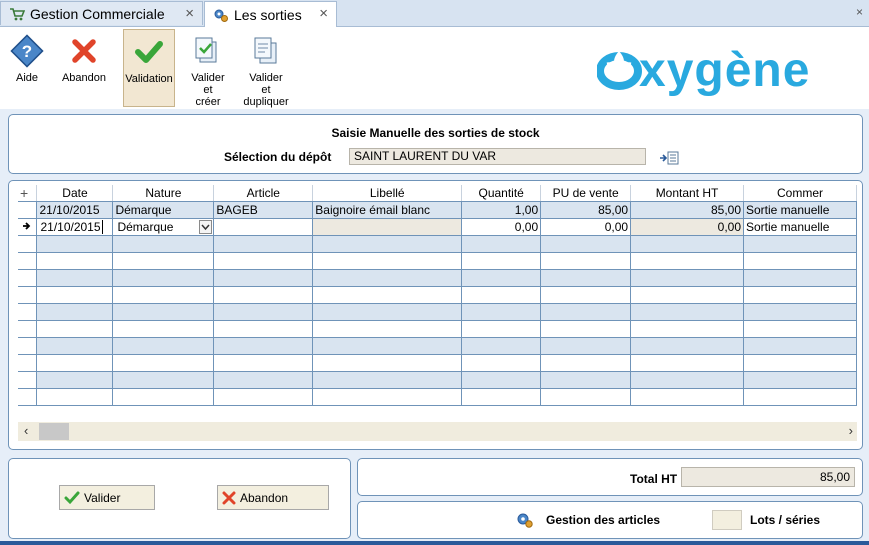  I want to click on column-header-commentaire: Commer, so click(800, 193).